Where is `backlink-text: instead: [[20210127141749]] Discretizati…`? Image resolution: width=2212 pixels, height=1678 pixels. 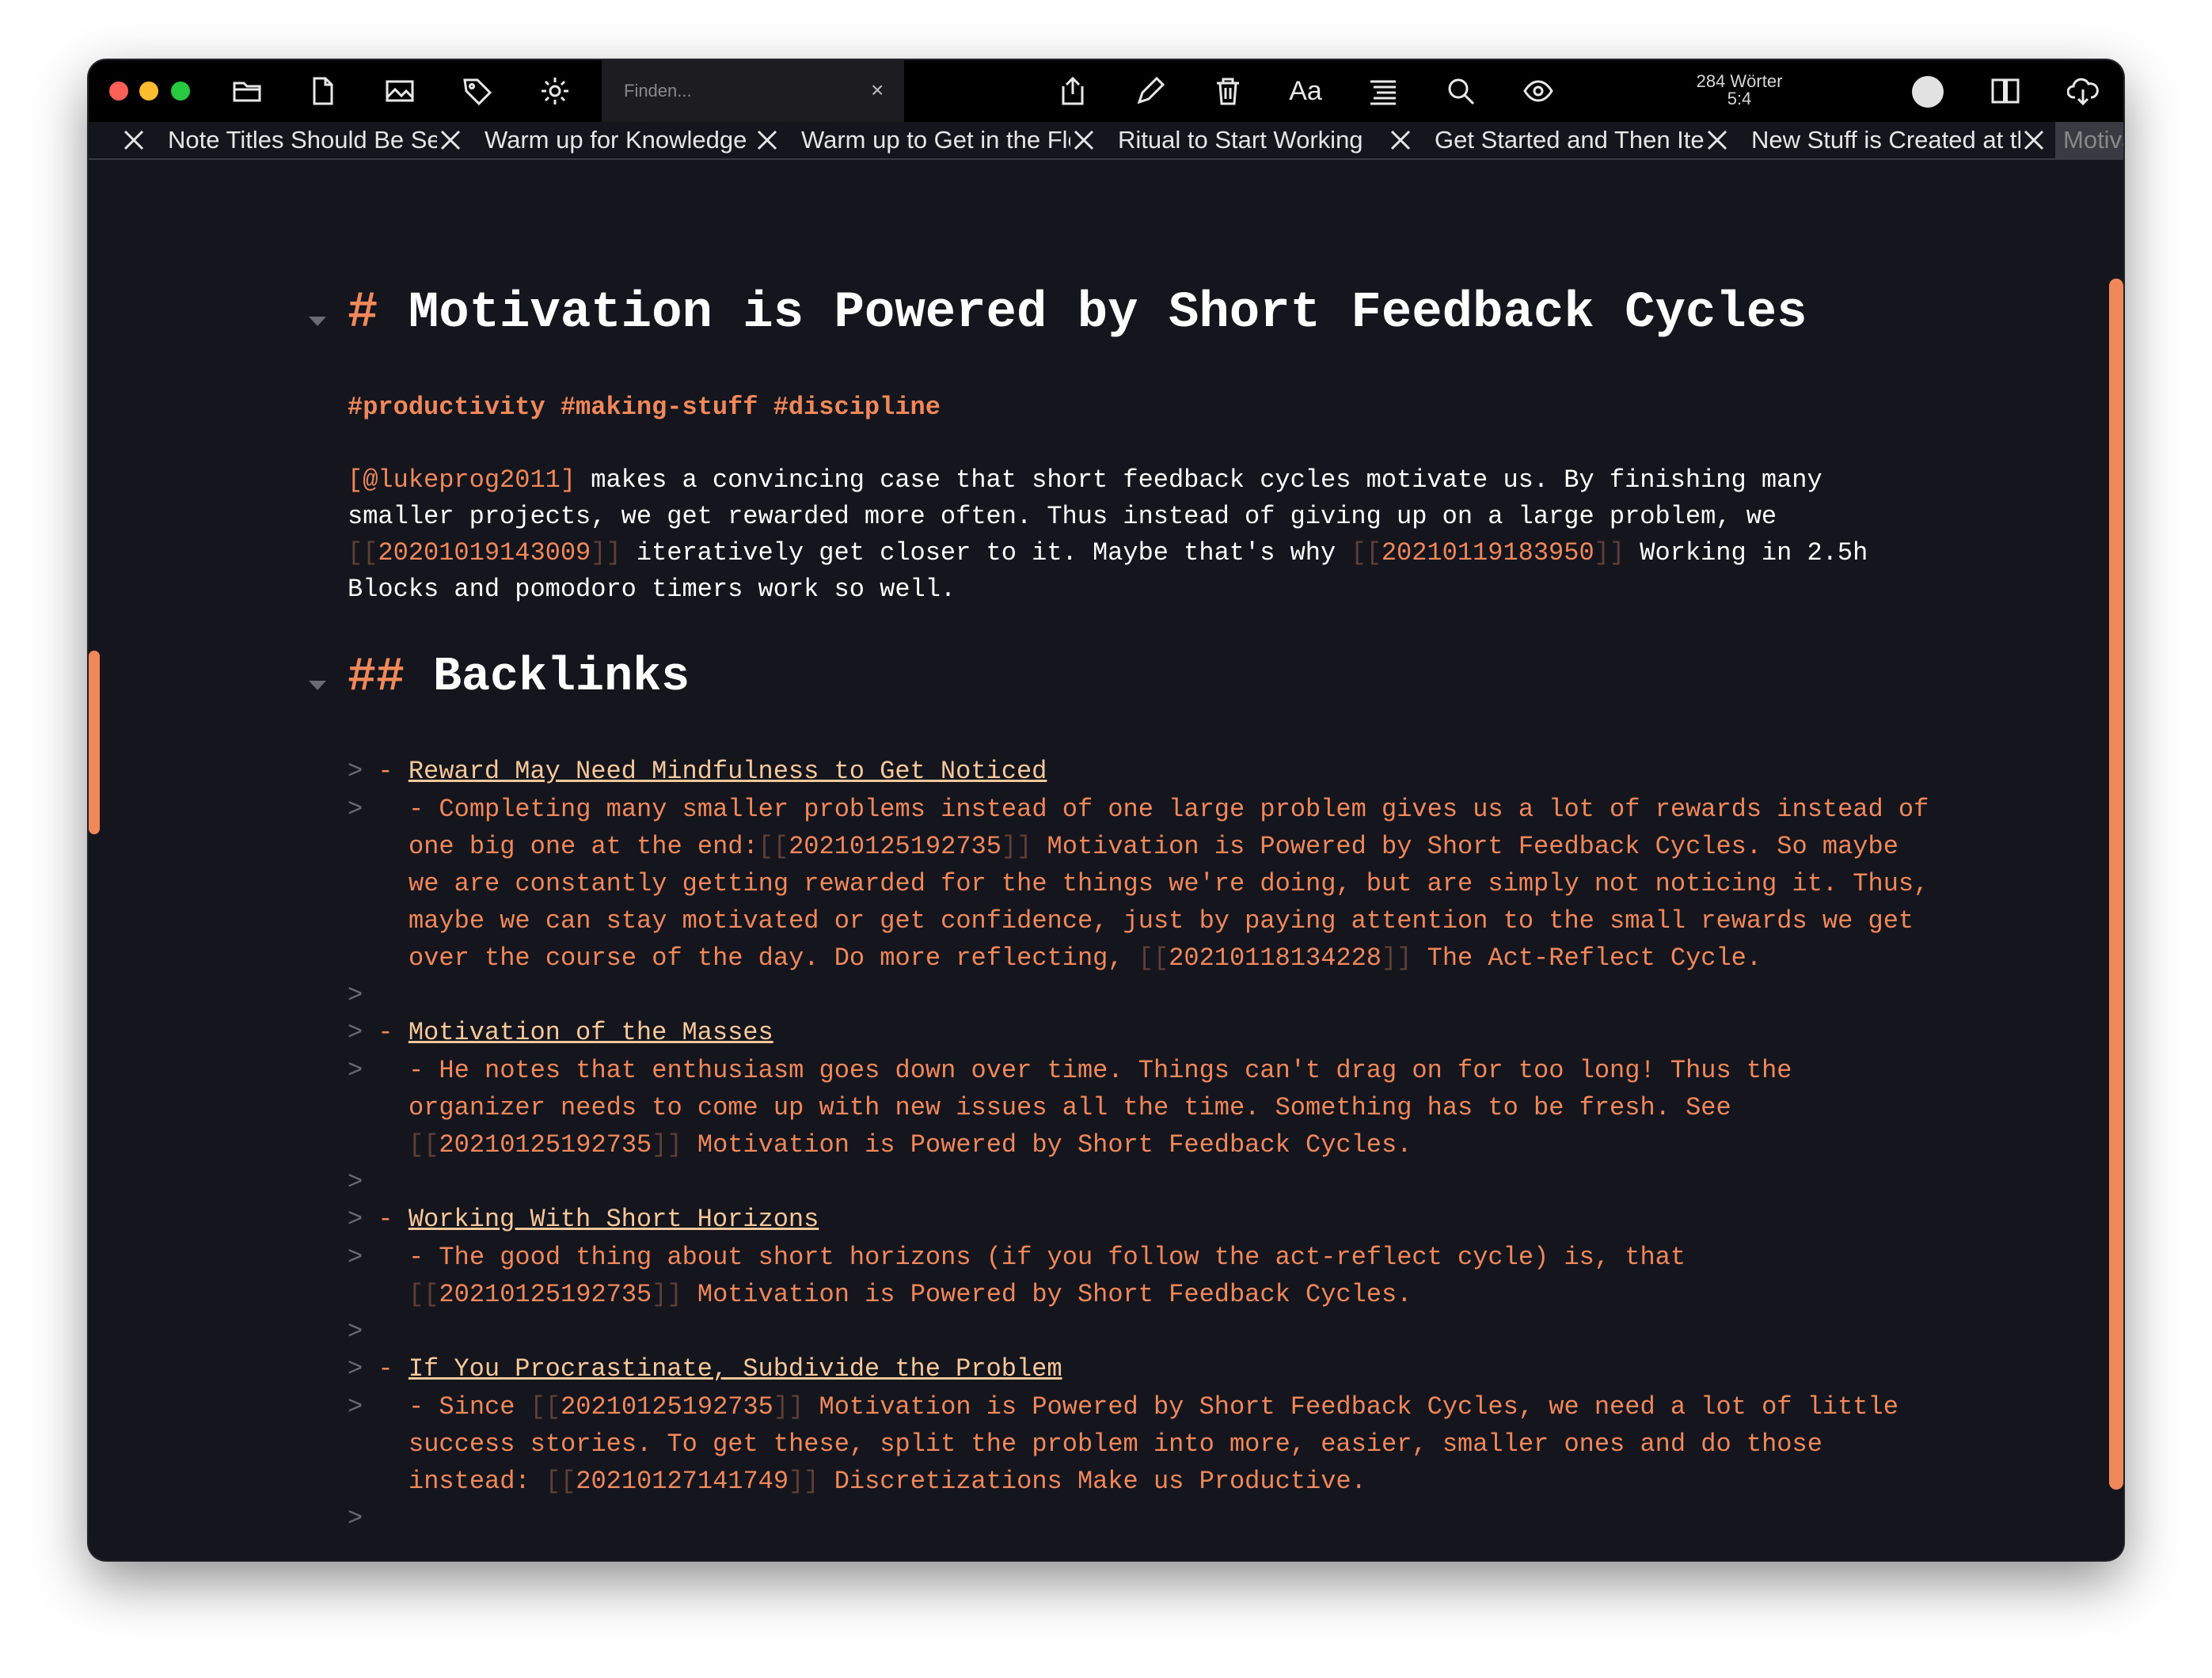
backlink-text: instead: [[20210127141749]] Discretizati… is located at coordinates (887, 1481).